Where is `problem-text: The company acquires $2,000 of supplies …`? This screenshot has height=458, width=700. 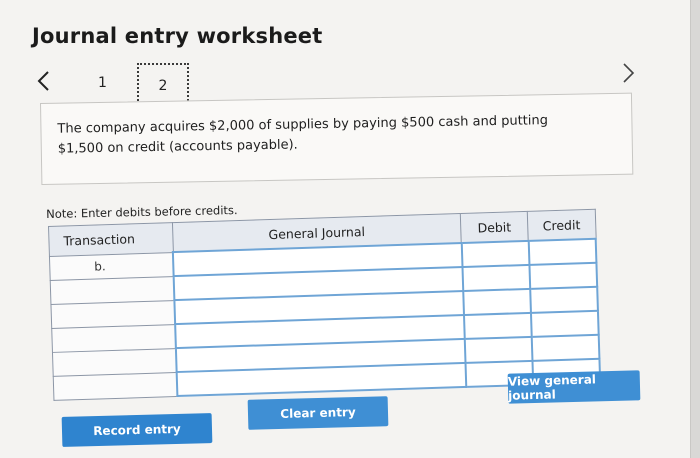
problem-text: The company acquires $2,000 of supplies … is located at coordinates (303, 135).